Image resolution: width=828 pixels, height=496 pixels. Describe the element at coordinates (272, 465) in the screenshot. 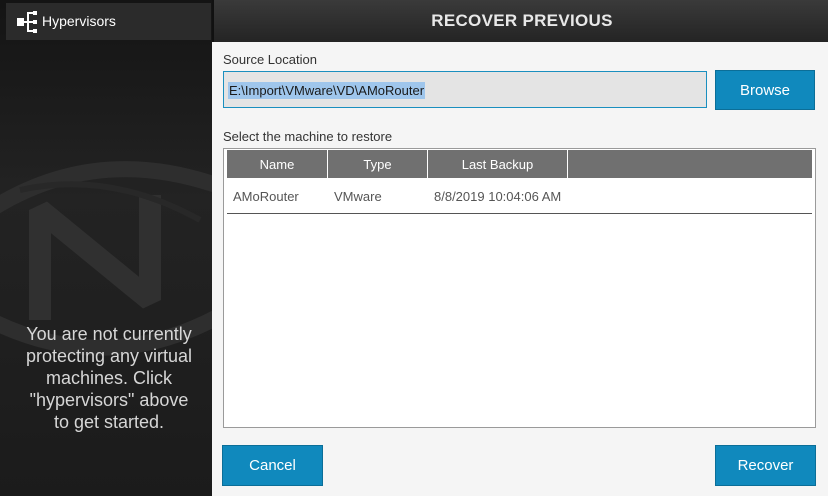

I see `cancel-button: Cancel` at that location.